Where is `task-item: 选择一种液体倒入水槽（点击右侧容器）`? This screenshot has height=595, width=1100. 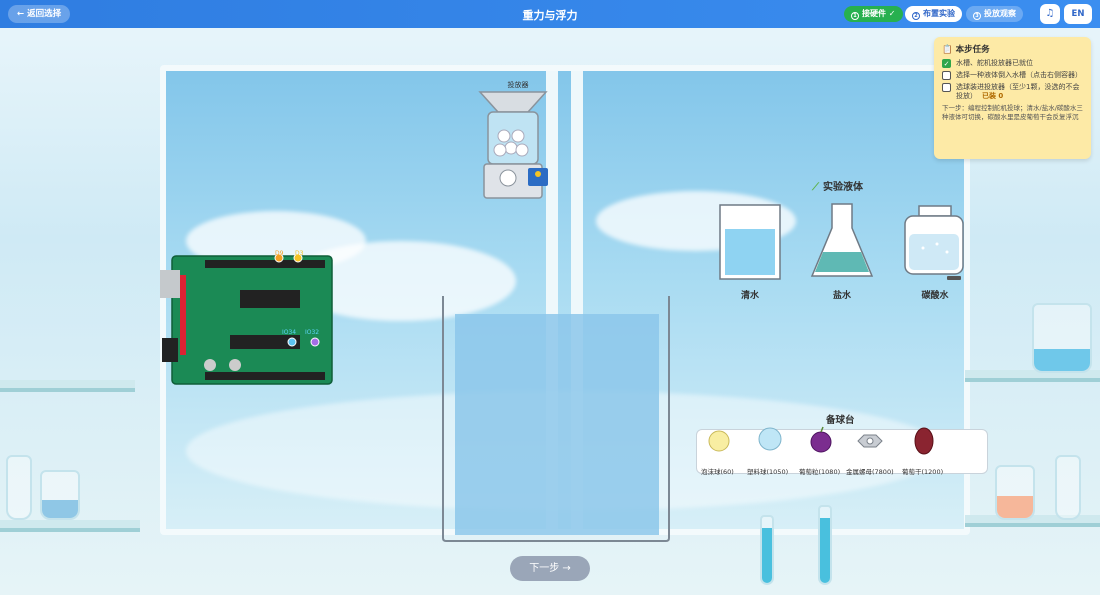 task-item: 选择一种液体倒入水槽（点击右侧容器） is located at coordinates (1012, 75).